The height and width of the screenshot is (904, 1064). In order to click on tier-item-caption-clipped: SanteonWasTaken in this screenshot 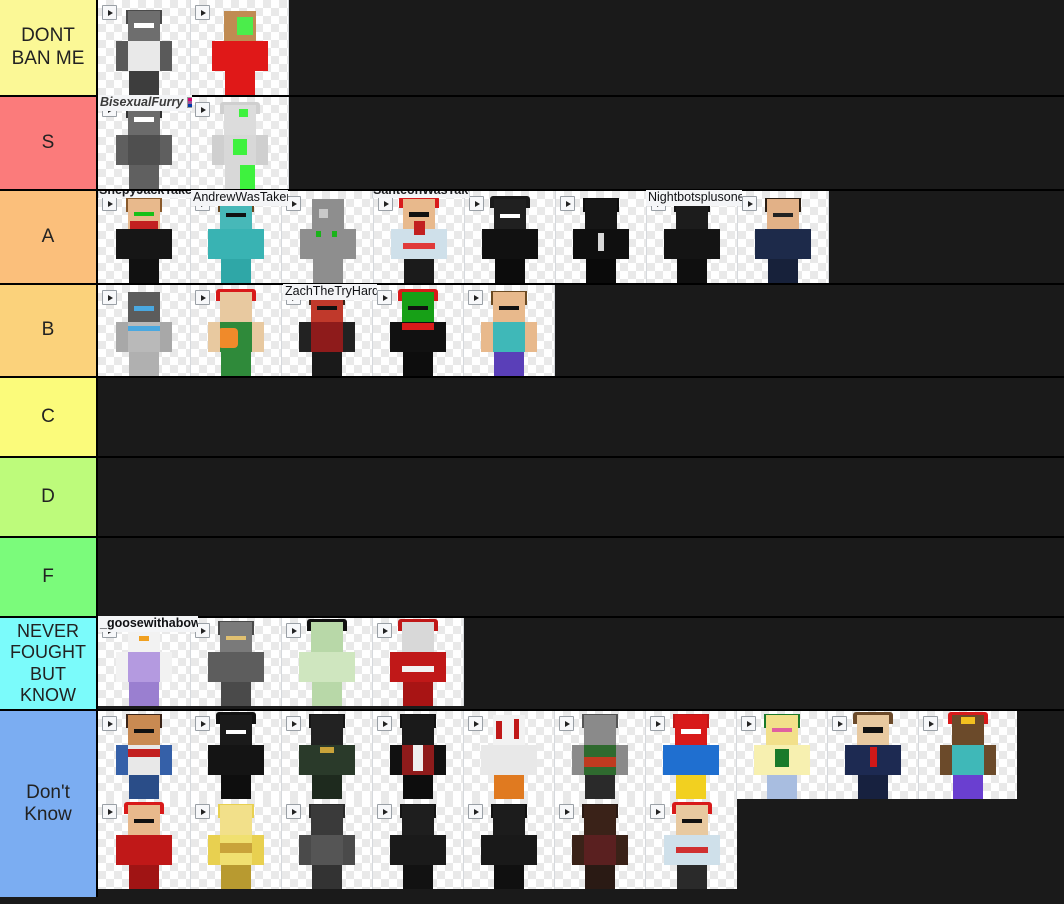, I will do `click(421, 194)`.